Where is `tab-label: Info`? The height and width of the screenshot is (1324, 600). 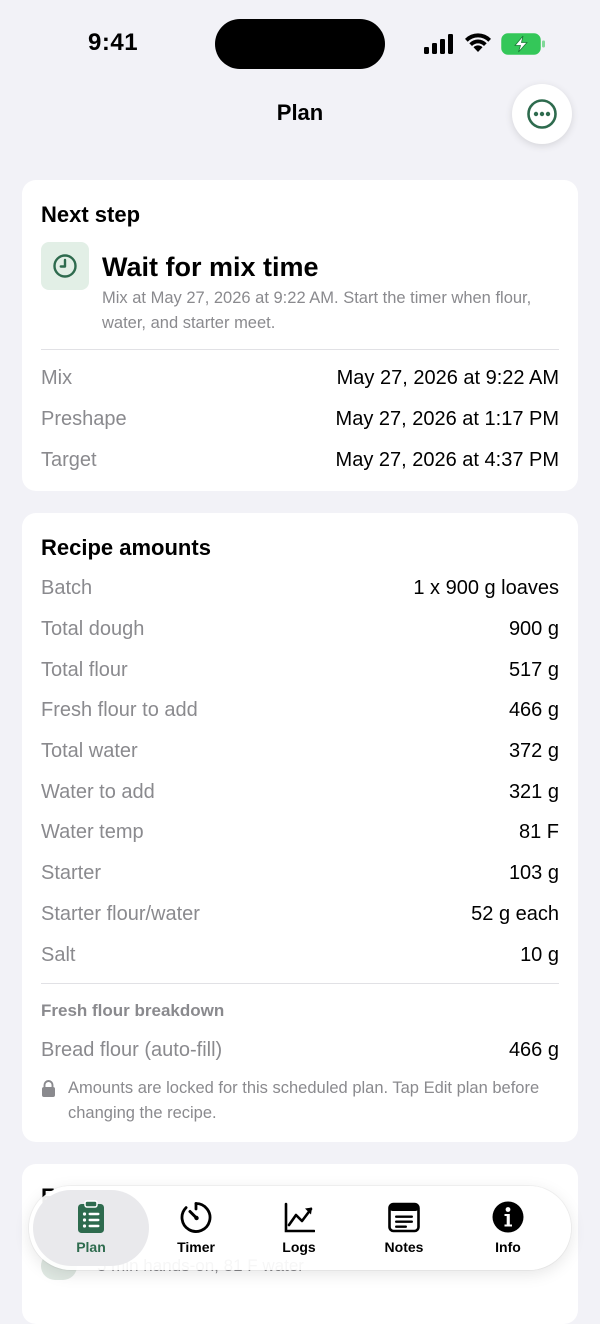 tab-label: Info is located at coordinates (508, 1247).